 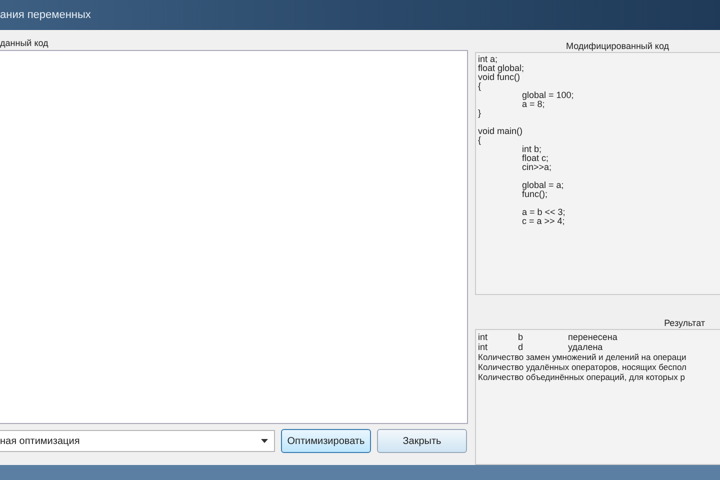 I want to click on dialog-button: Оптимизировать, so click(x=326, y=441).